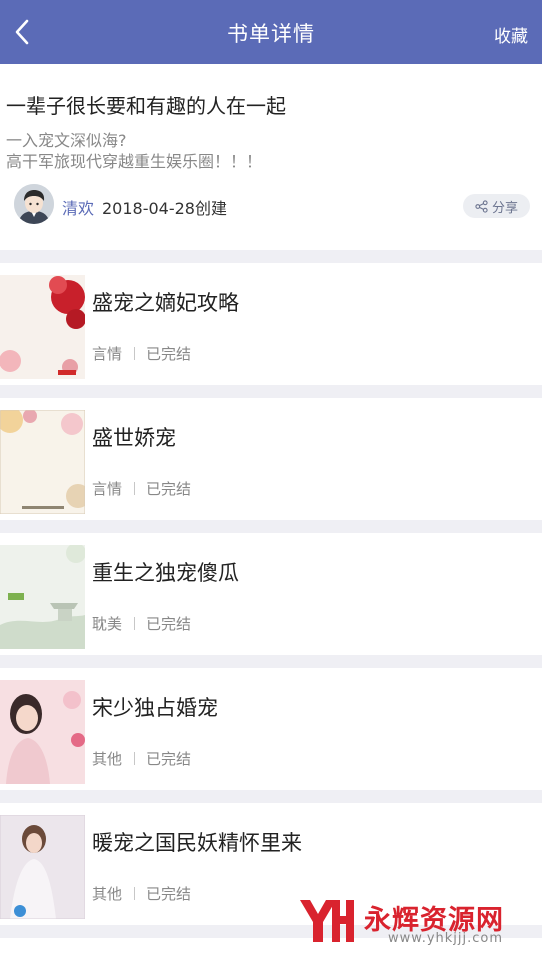 The width and height of the screenshot is (542, 954). What do you see at coordinates (271, 729) in the screenshot?
I see `book-item: 宋少独占婚宠 其他 已完结` at bounding box center [271, 729].